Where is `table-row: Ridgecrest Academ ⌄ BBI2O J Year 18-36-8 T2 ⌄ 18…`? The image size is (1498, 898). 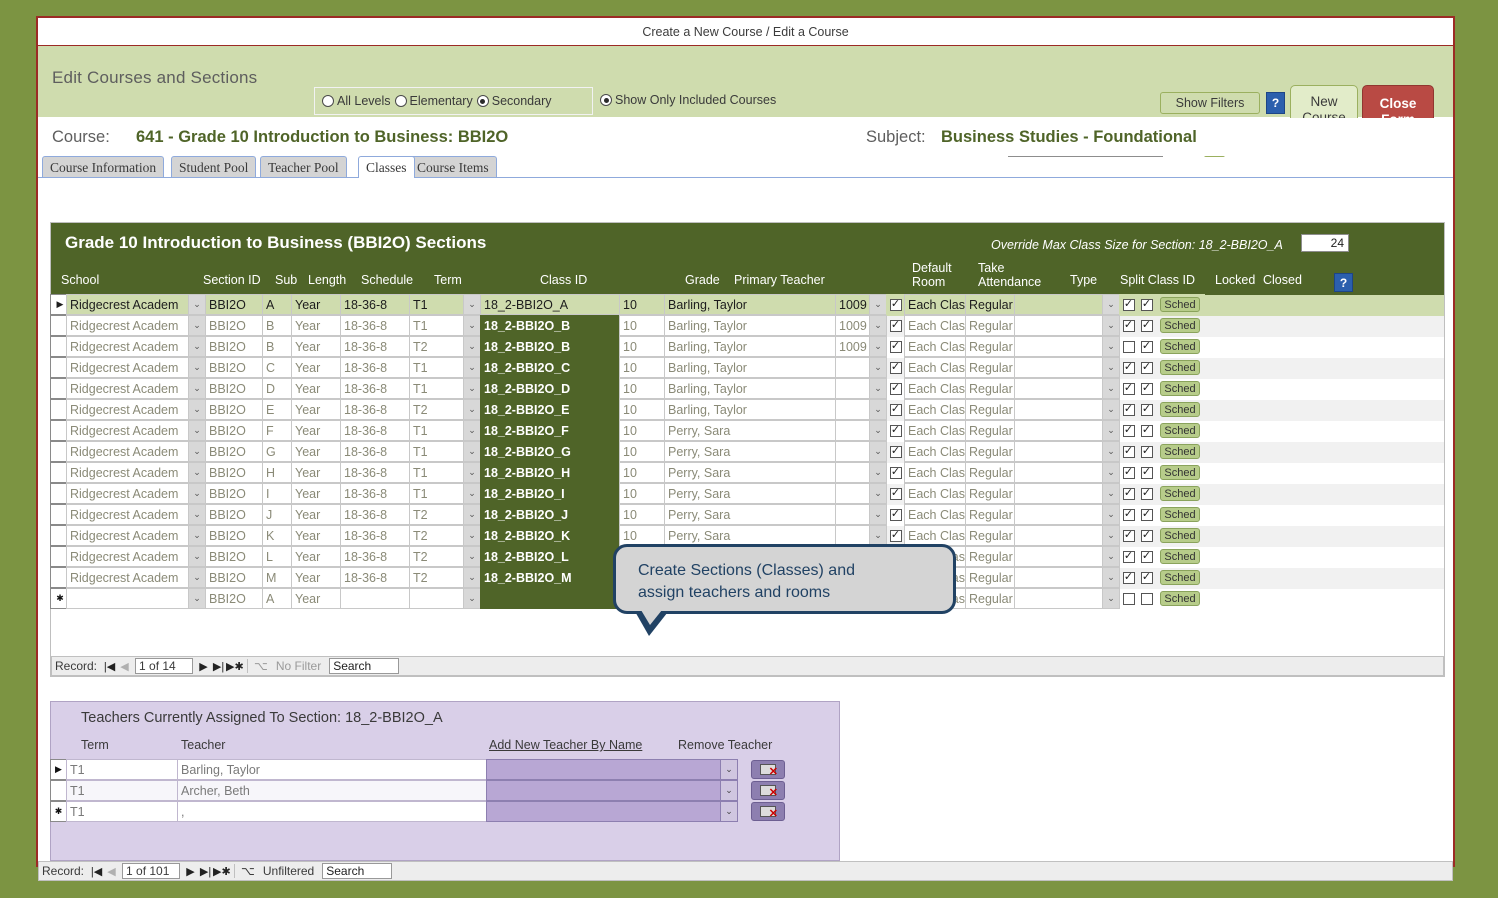
table-row: Ridgecrest Academ ⌄ BBI2O J Year 18-36-8 T2 ⌄ 18… is located at coordinates (747, 515).